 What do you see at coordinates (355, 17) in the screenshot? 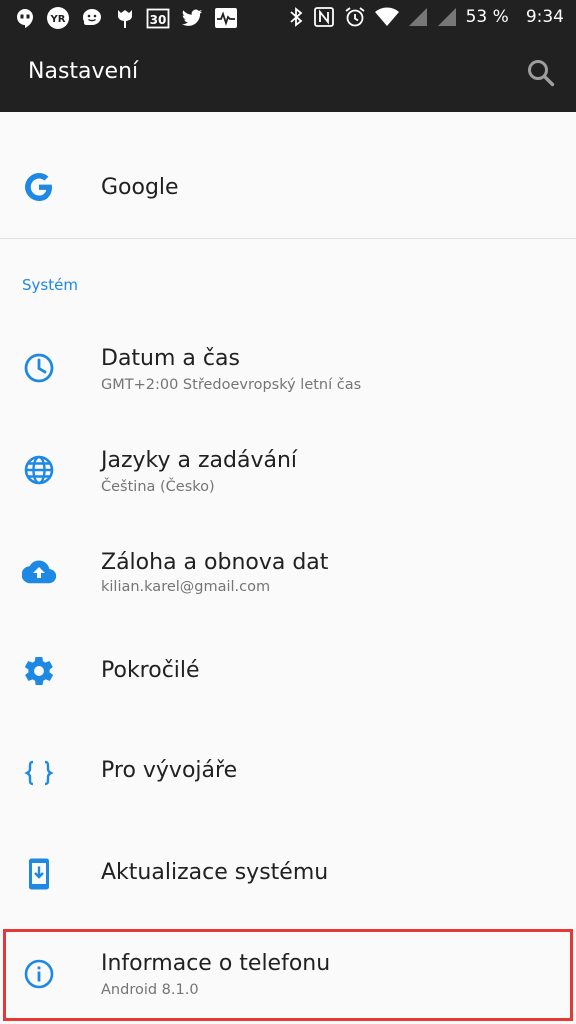
I see `alarm-icon` at bounding box center [355, 17].